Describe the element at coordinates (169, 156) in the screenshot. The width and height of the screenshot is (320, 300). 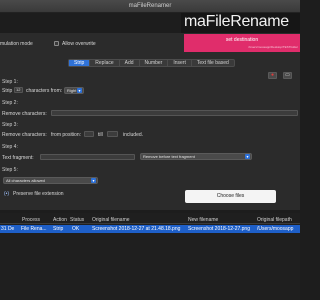
I see `fragment-mode-value: Remove before text fragment` at that location.